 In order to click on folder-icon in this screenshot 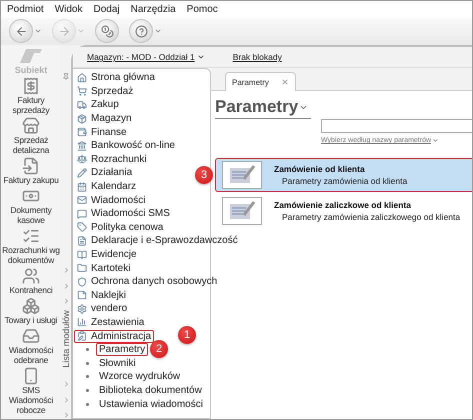, I will do `click(82, 268)`.